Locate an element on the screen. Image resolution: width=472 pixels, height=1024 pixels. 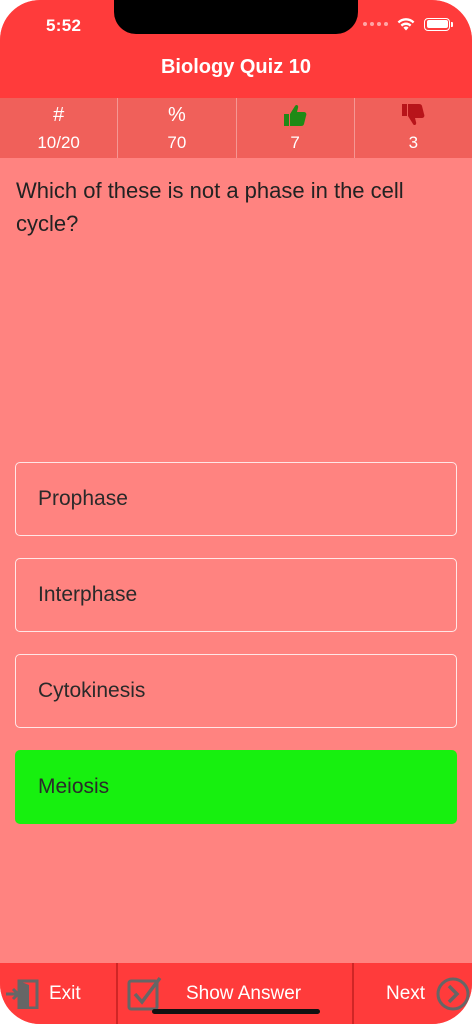
stats-bar: # 10/20 % 70 7 3 is located at coordinates (236, 128).